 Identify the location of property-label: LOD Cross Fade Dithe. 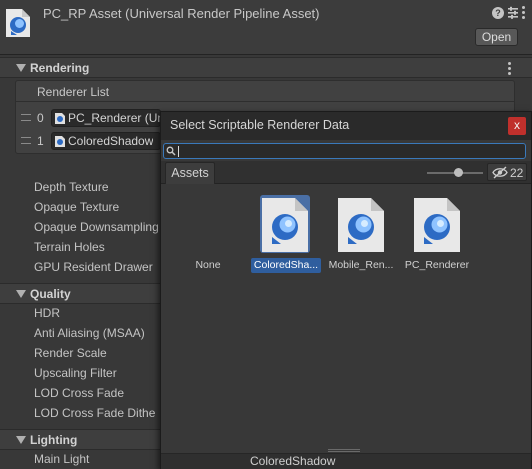
(95, 413).